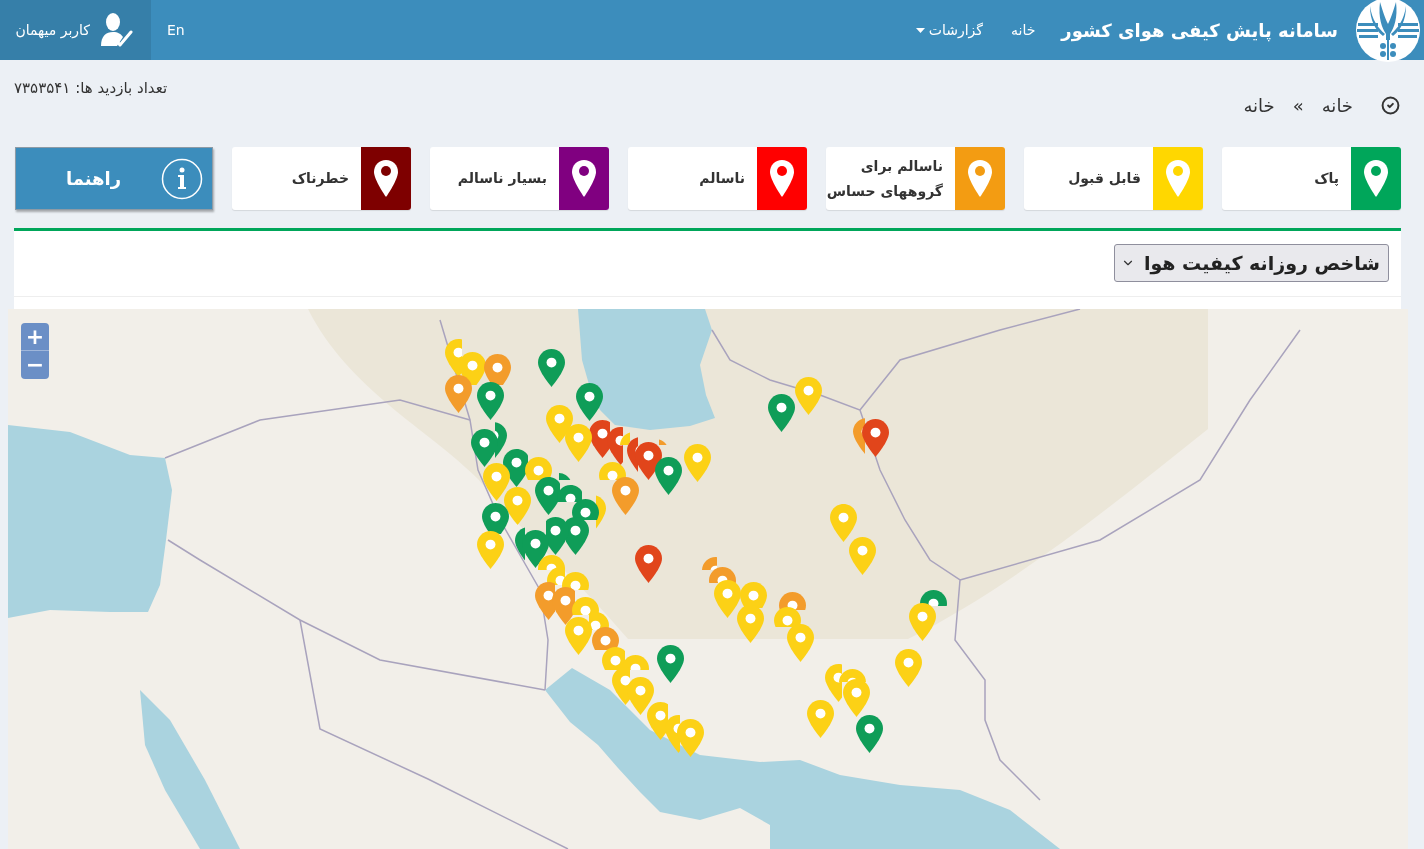 This screenshot has width=1424, height=849. Describe the element at coordinates (35, 337) in the screenshot. I see `zoom-in-button: +` at that location.